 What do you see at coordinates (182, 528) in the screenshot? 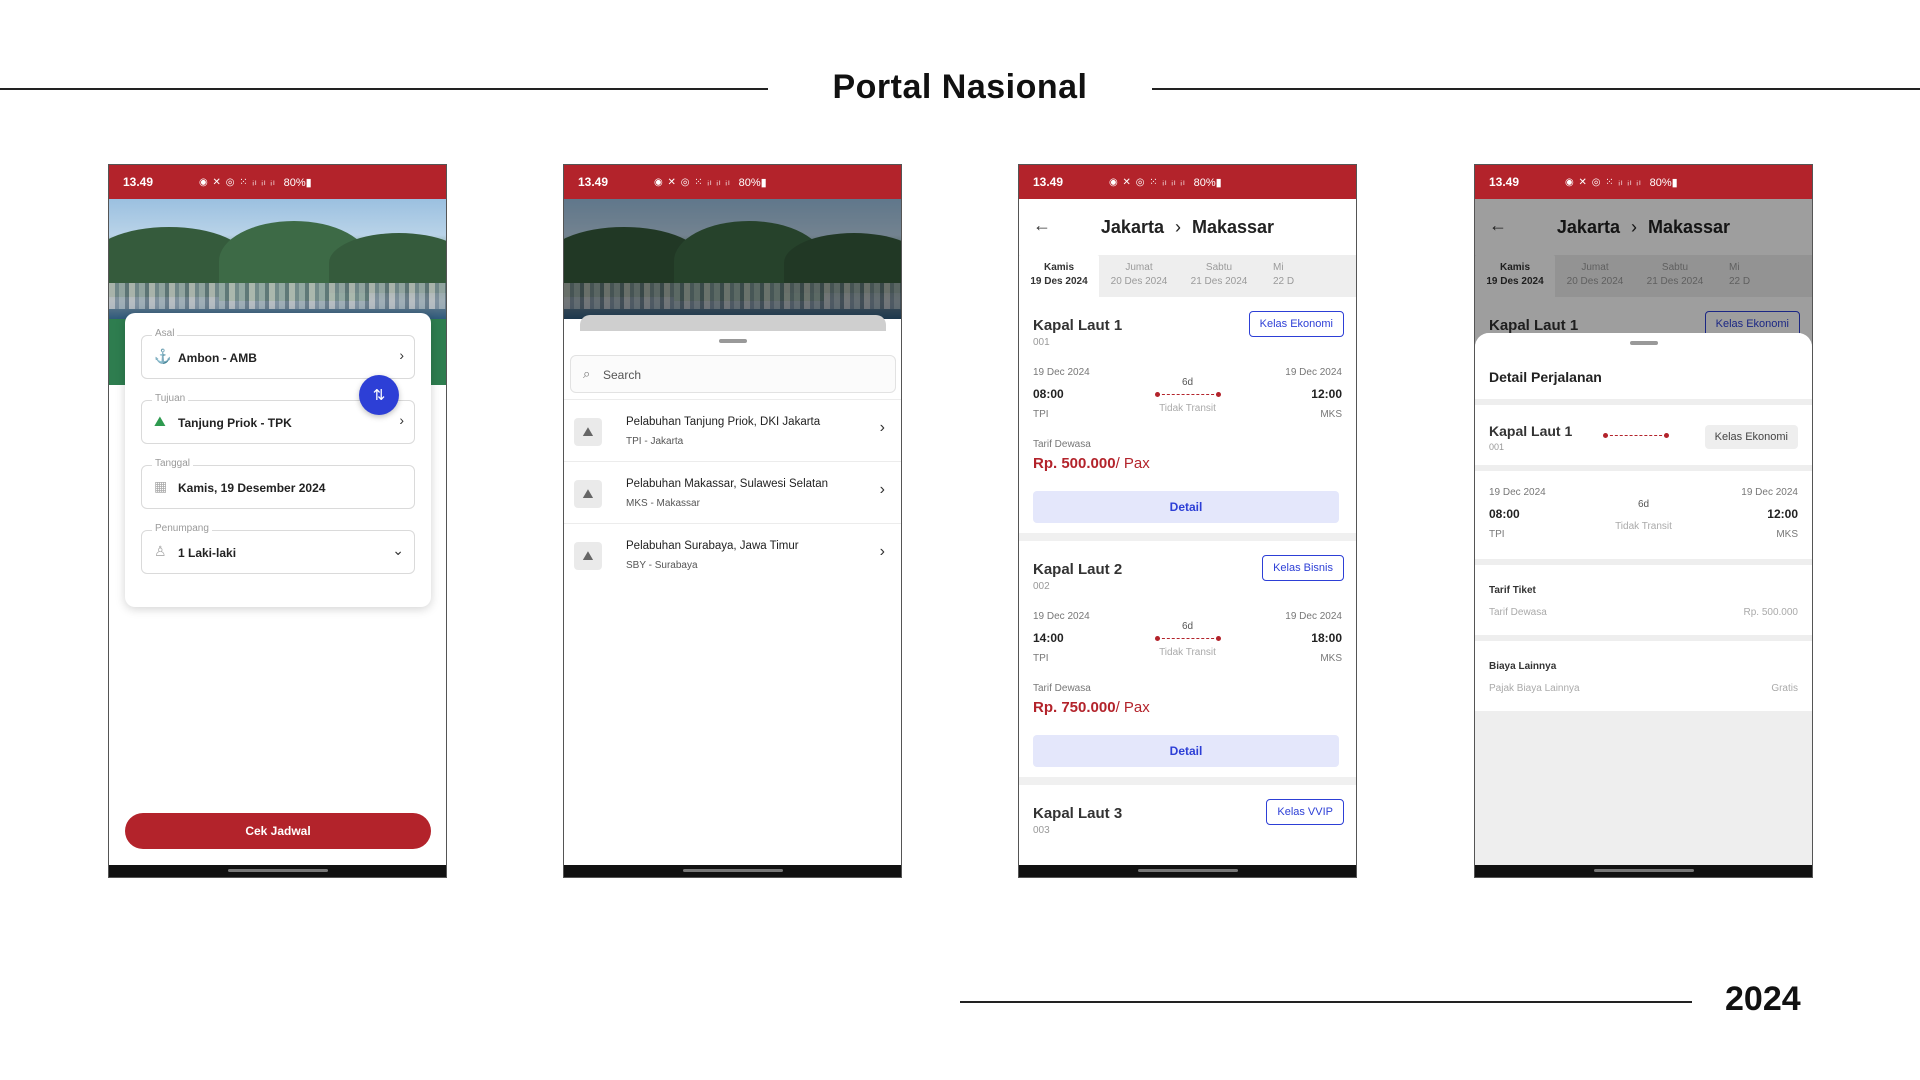
I see `passenger-label: Penumpang` at bounding box center [182, 528].